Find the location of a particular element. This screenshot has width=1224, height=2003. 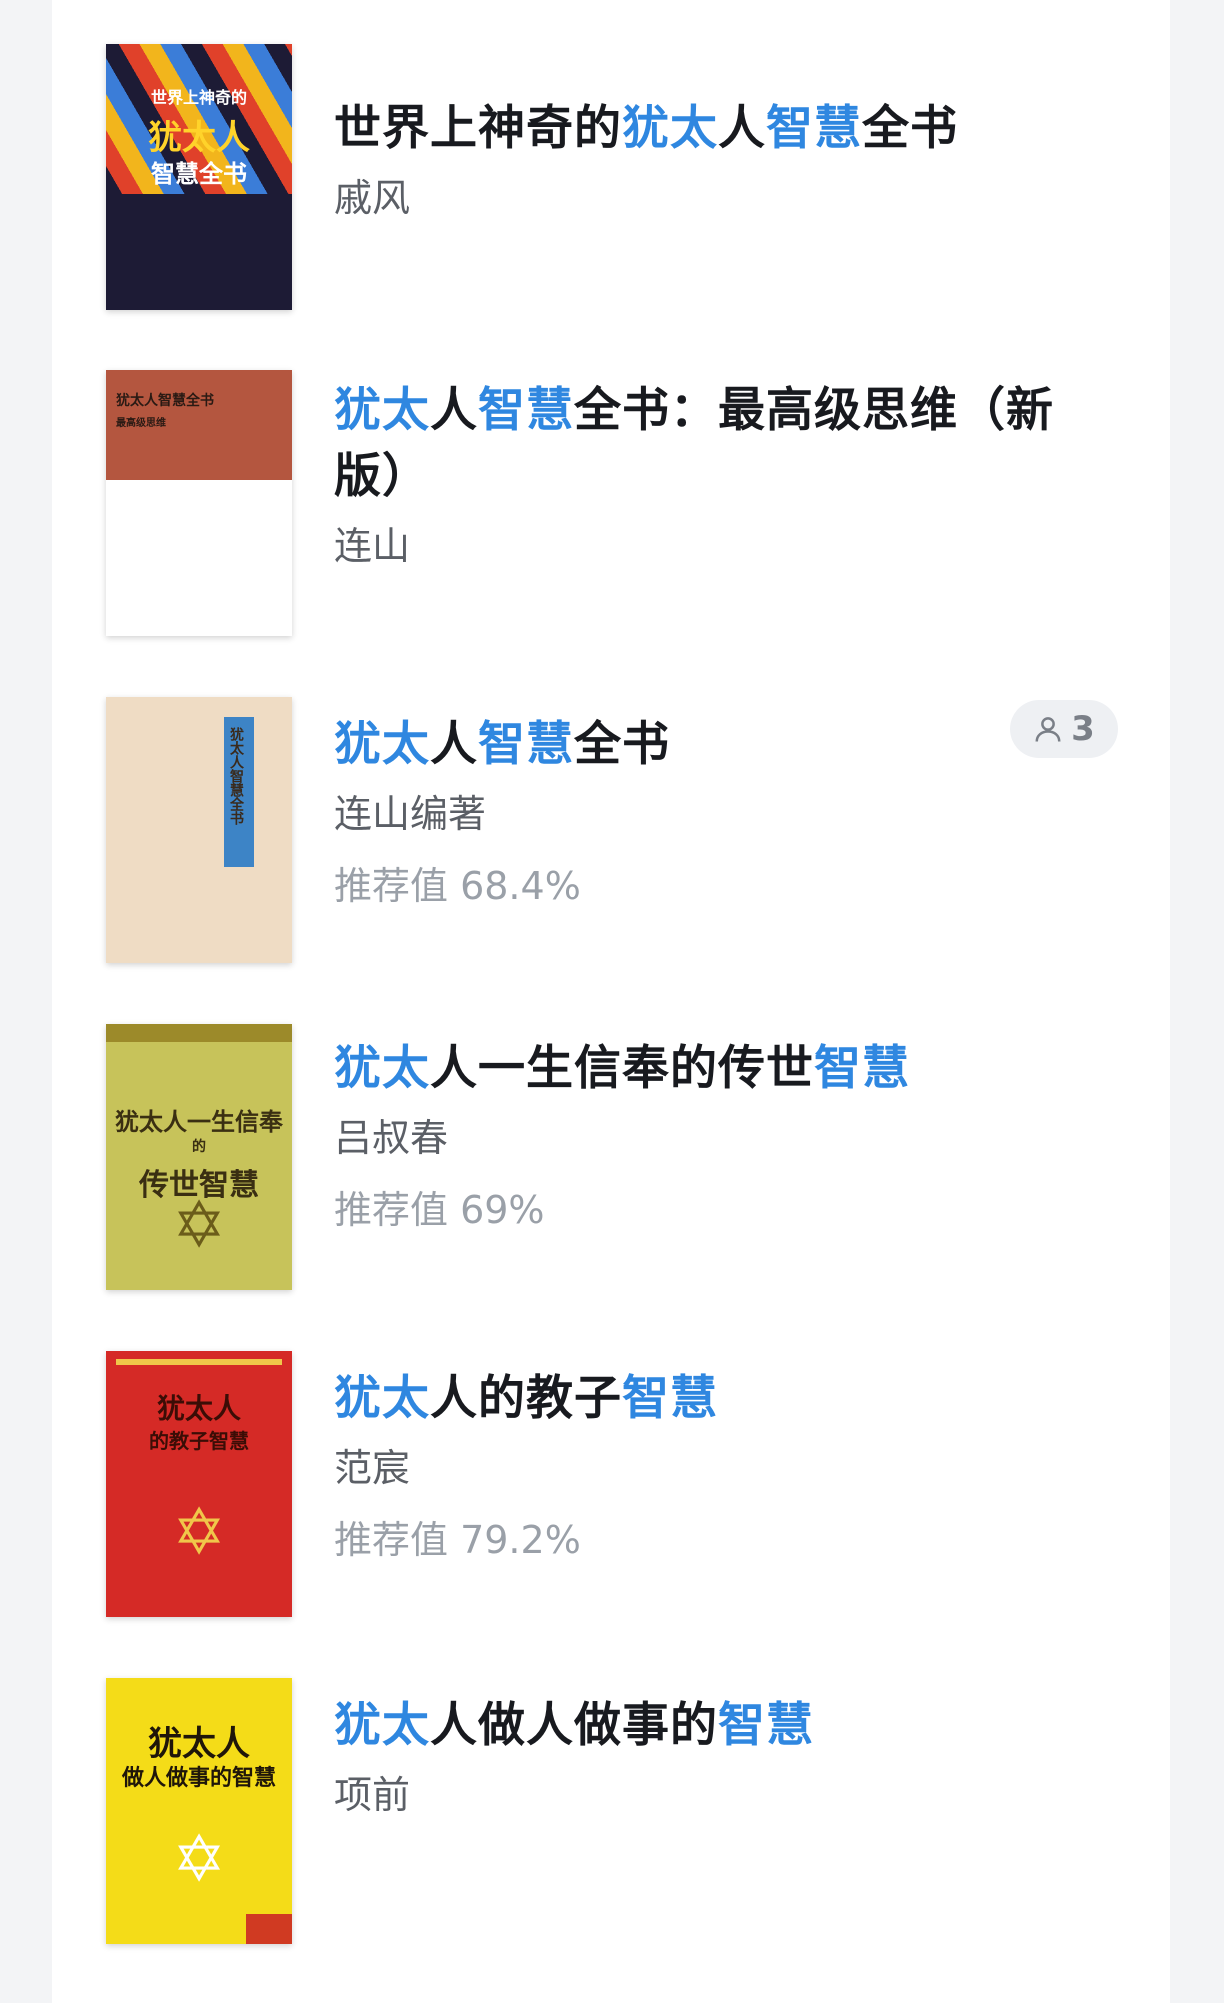

book-title: 世界上神奇的犹太人智慧全书 is located at coordinates (701, 129).